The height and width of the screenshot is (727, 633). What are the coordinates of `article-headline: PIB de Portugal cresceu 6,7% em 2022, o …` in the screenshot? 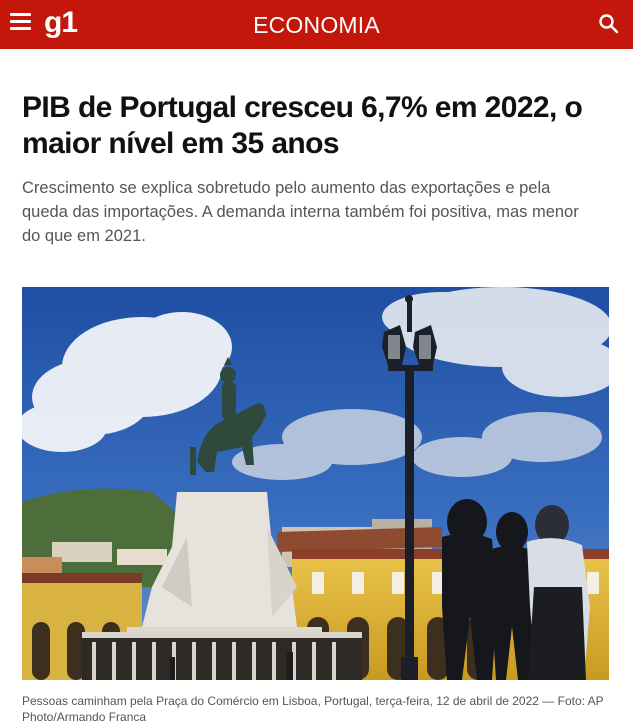 It's located at (302, 125).